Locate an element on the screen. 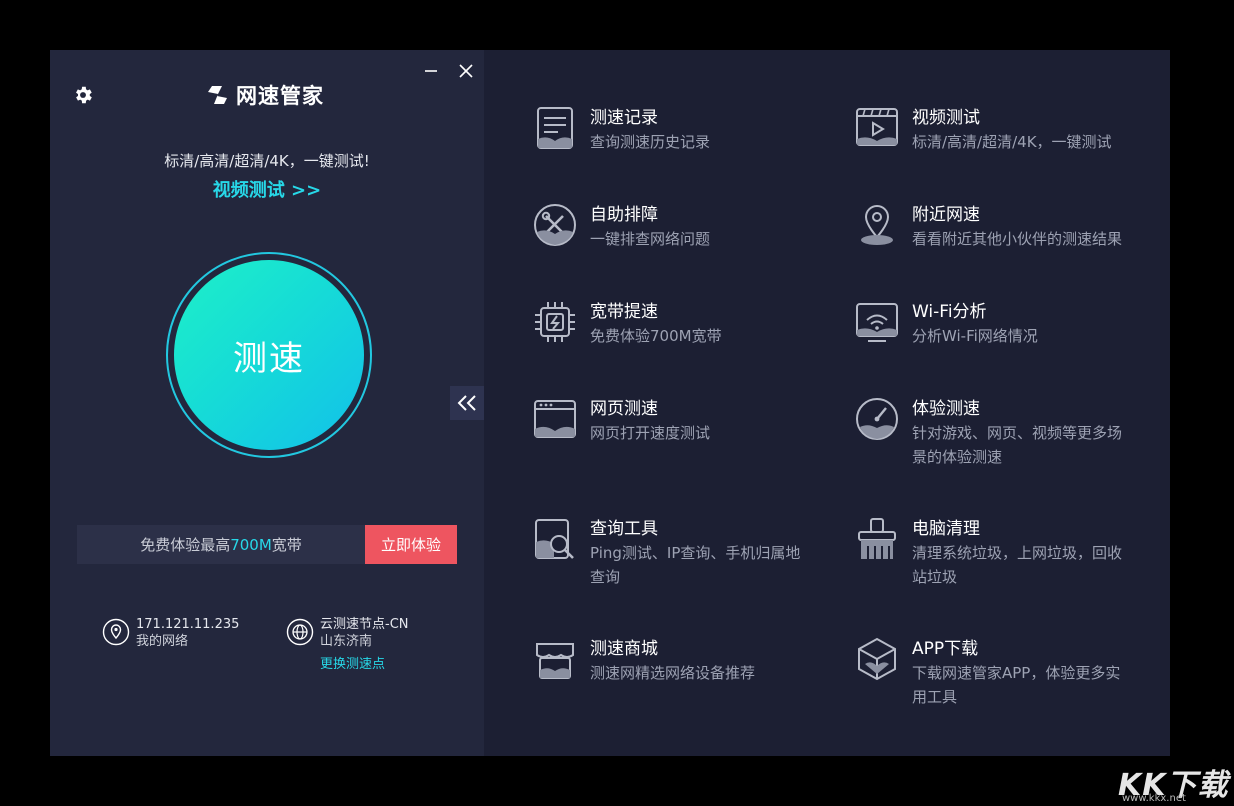 Image resolution: width=1234 pixels, height=806 pixels. feature-app-download: APP下载 下载网速管家APP，体验更多实用工具 is located at coordinates (990, 672).